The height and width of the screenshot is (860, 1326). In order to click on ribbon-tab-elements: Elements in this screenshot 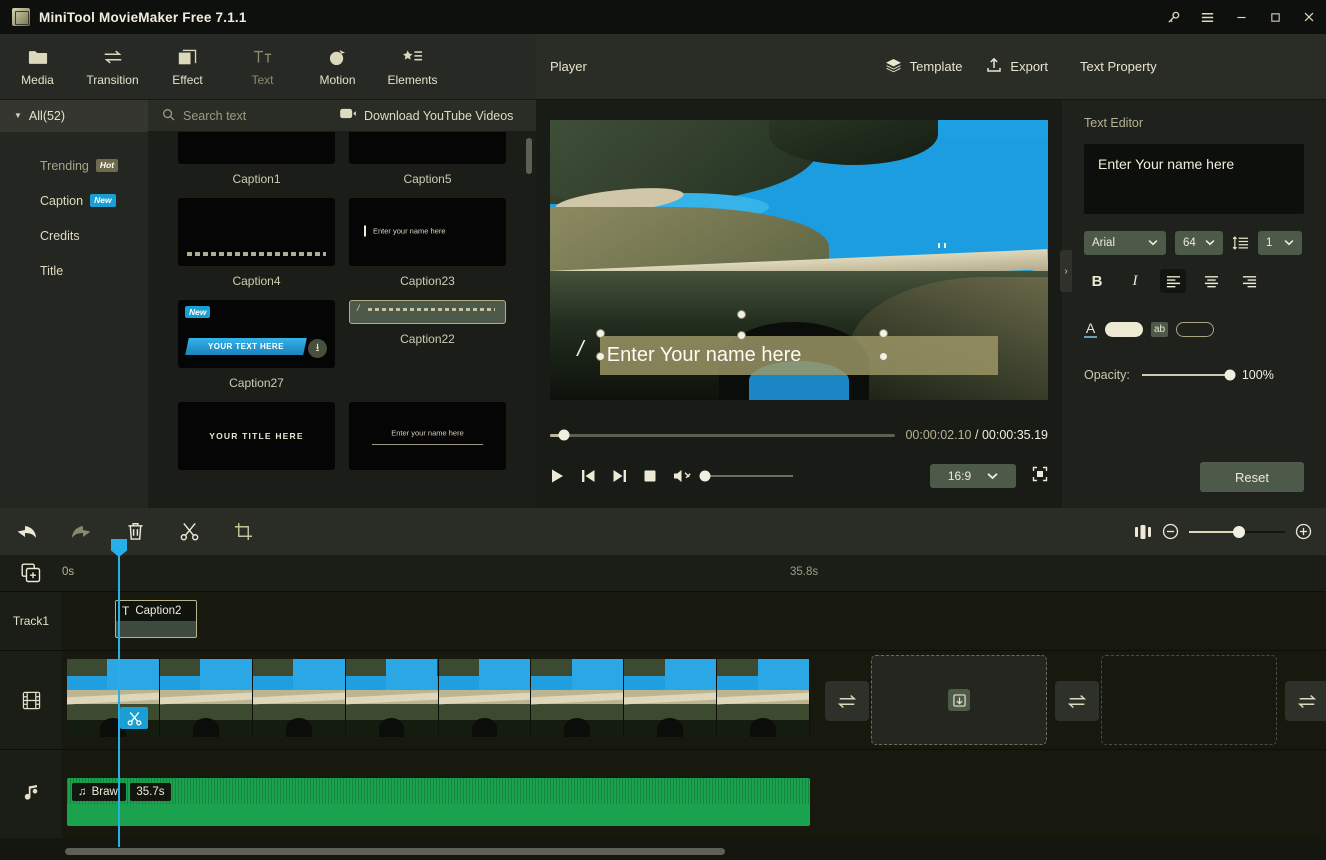, I will do `click(412, 67)`.